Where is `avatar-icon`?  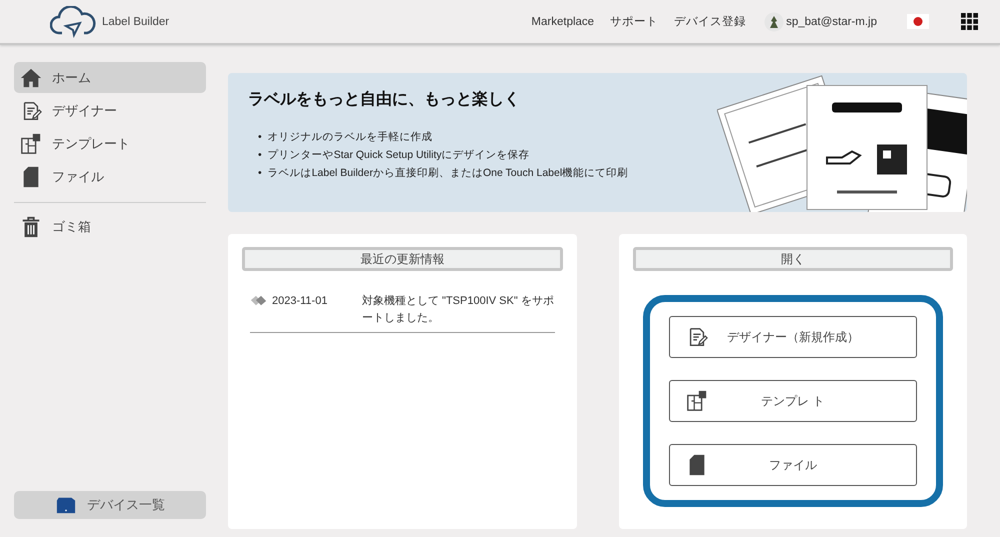 avatar-icon is located at coordinates (774, 22).